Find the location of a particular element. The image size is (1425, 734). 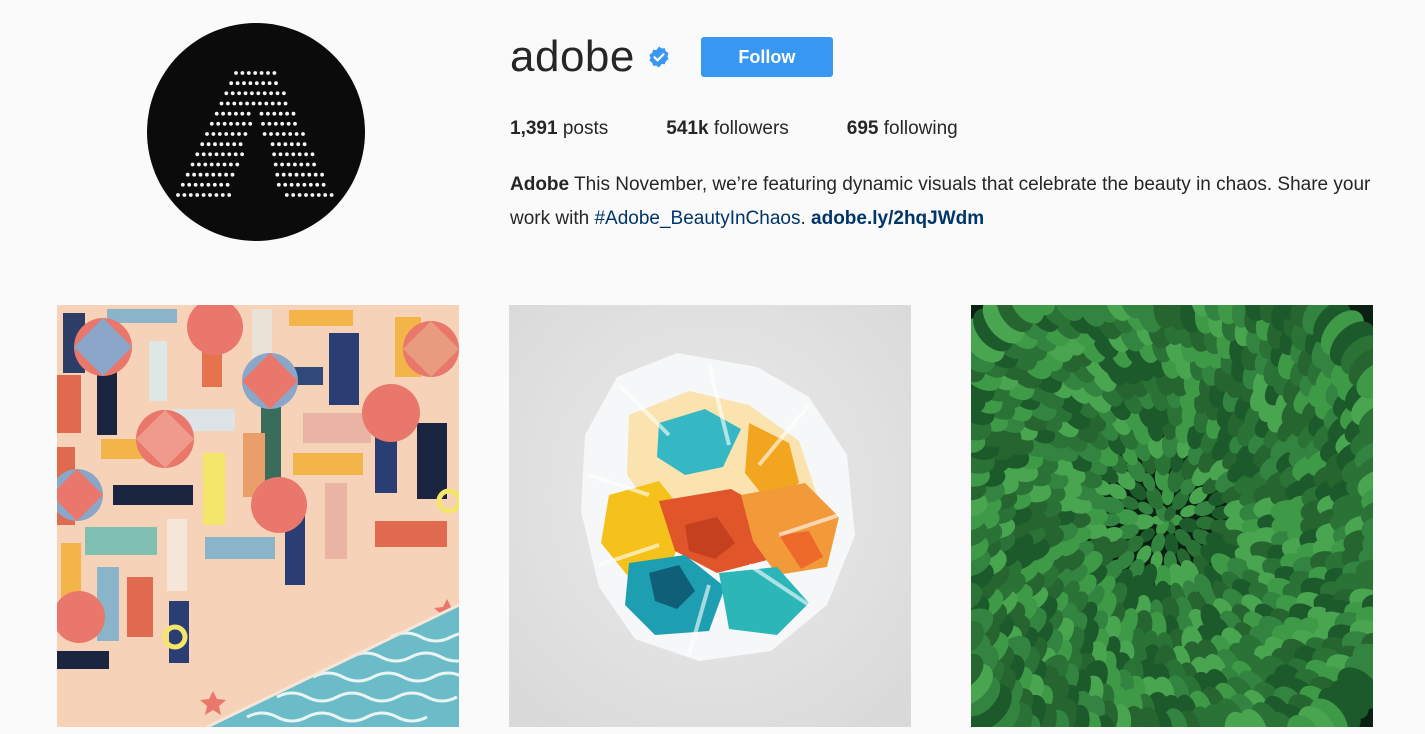

posts-label: posts is located at coordinates (585, 128).